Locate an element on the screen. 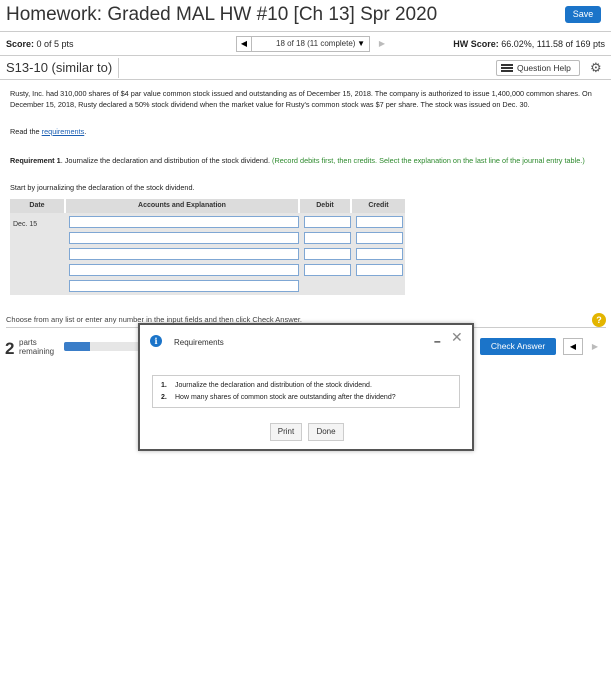 This screenshot has width=611, height=700. requirements-link: requirements is located at coordinates (63, 131).